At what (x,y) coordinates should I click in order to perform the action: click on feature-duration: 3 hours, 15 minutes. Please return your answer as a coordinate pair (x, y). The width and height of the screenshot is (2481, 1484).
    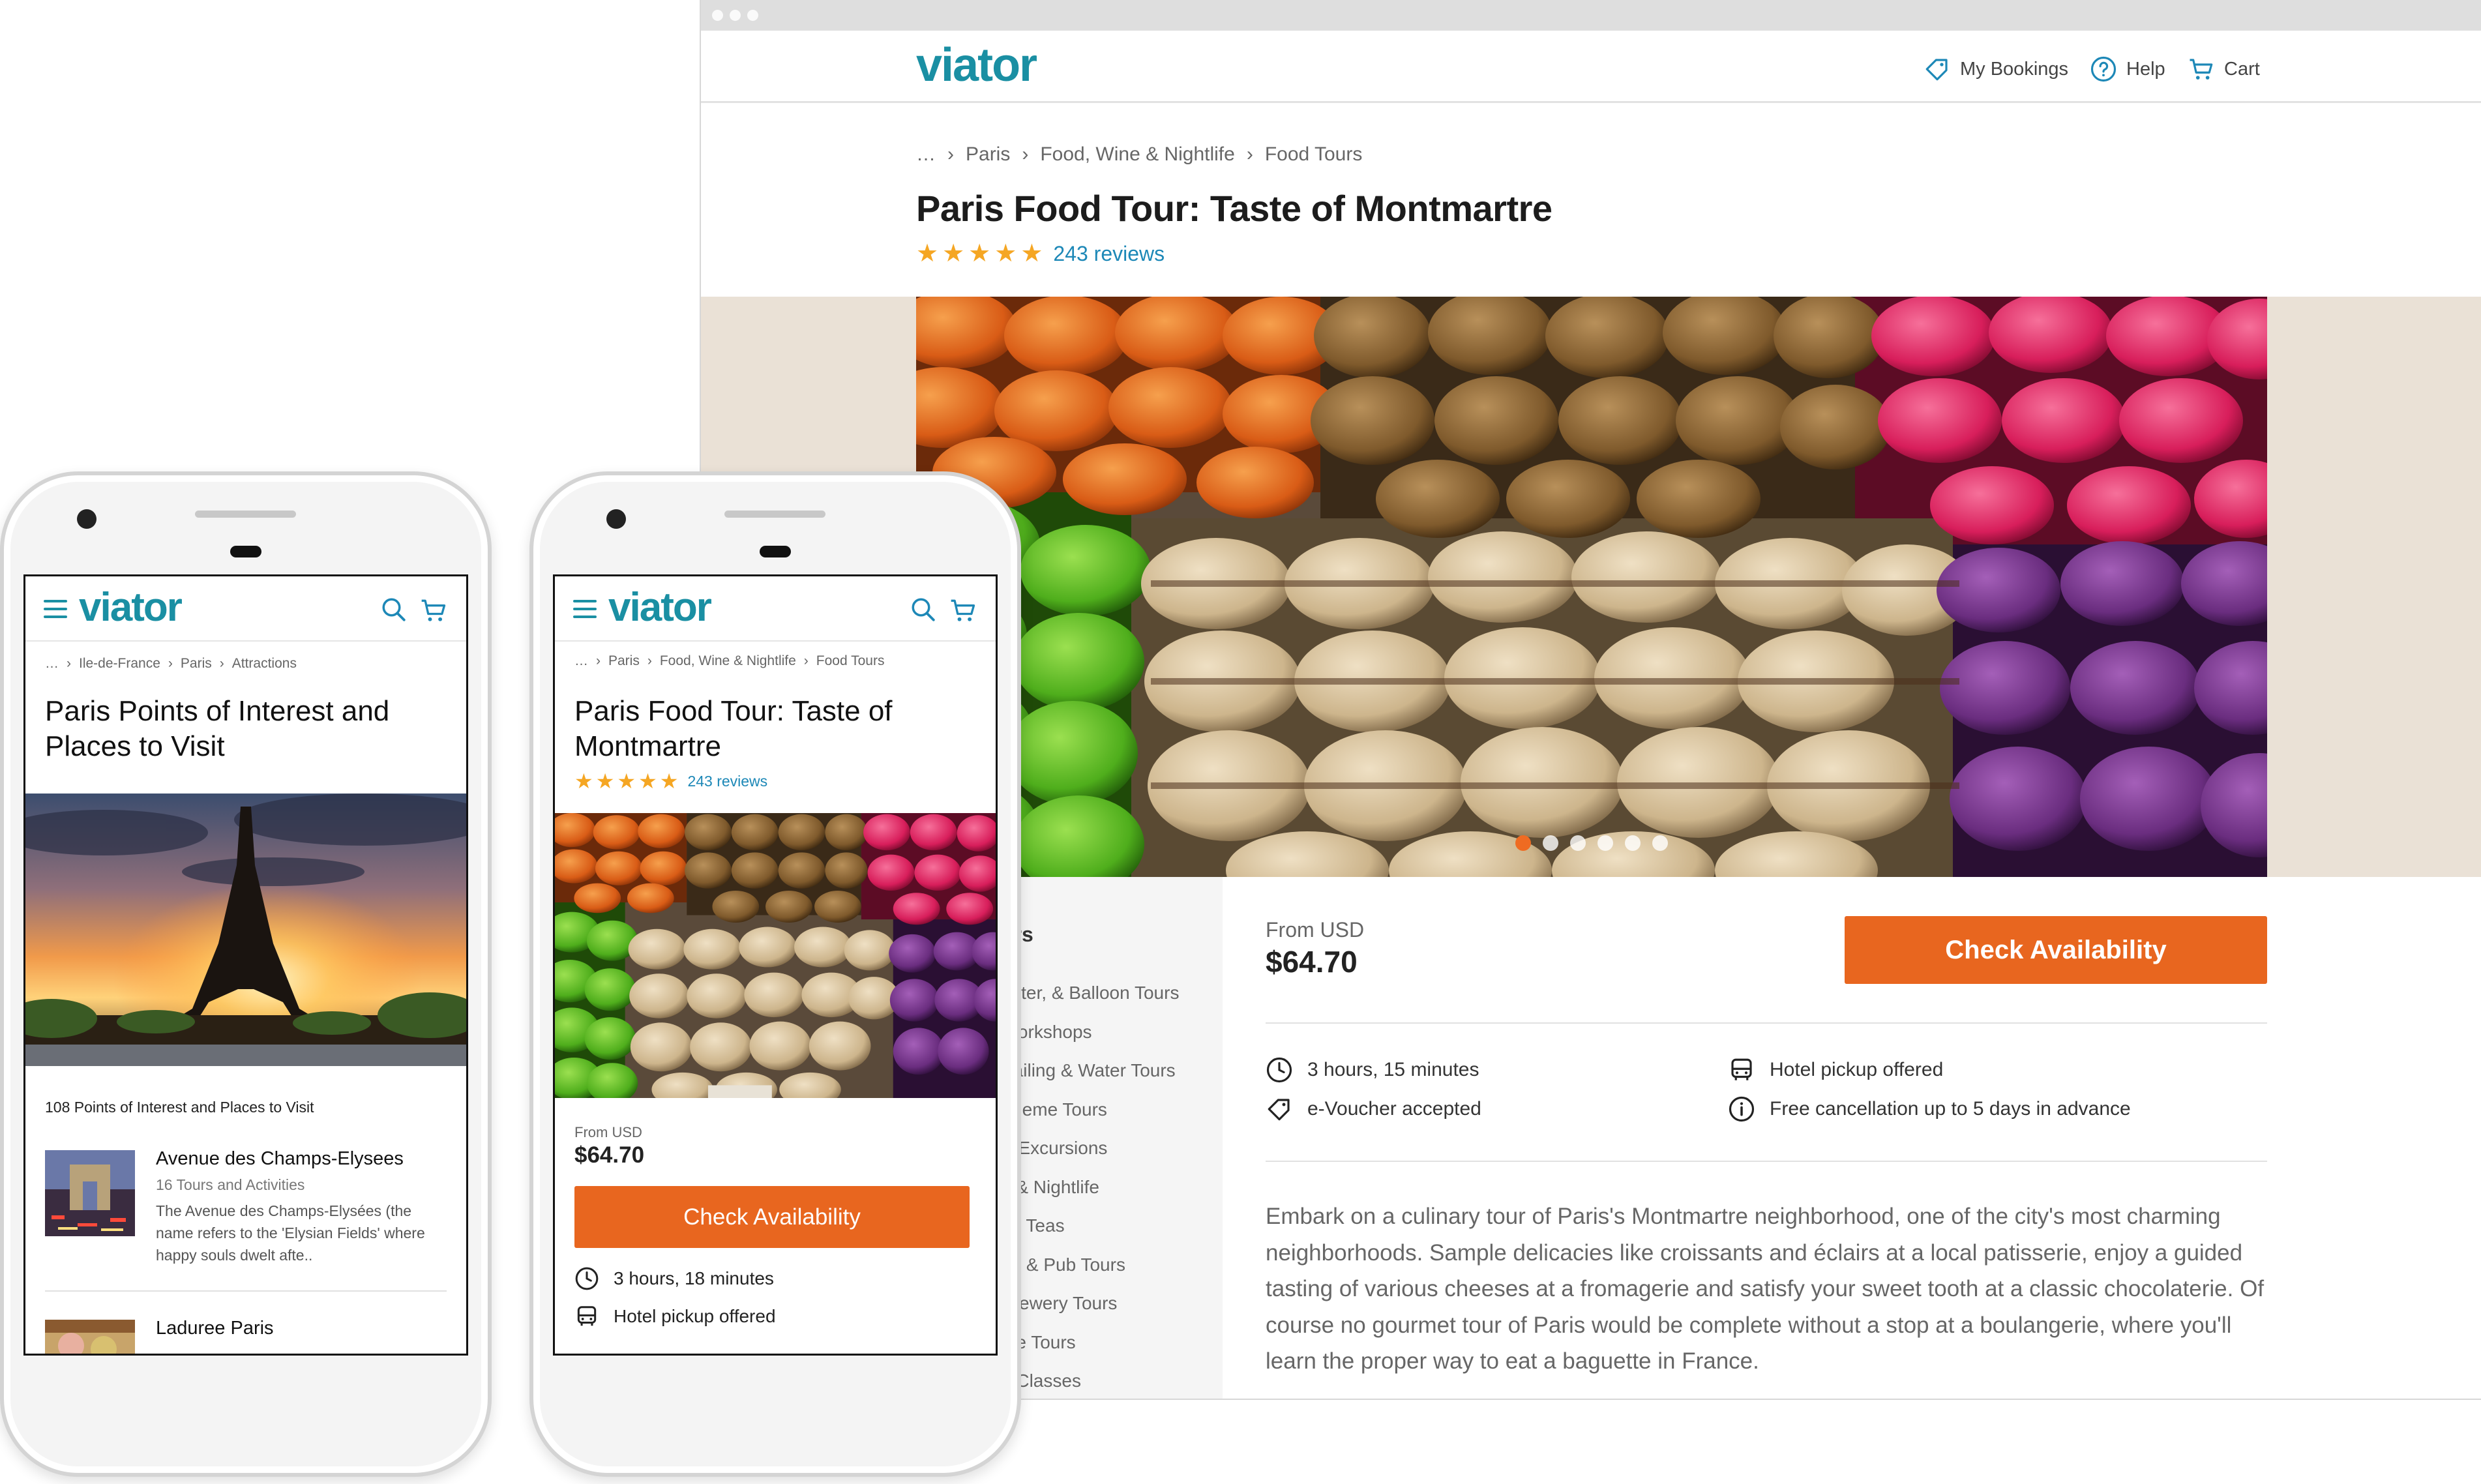
    Looking at the image, I should click on (1372, 1070).